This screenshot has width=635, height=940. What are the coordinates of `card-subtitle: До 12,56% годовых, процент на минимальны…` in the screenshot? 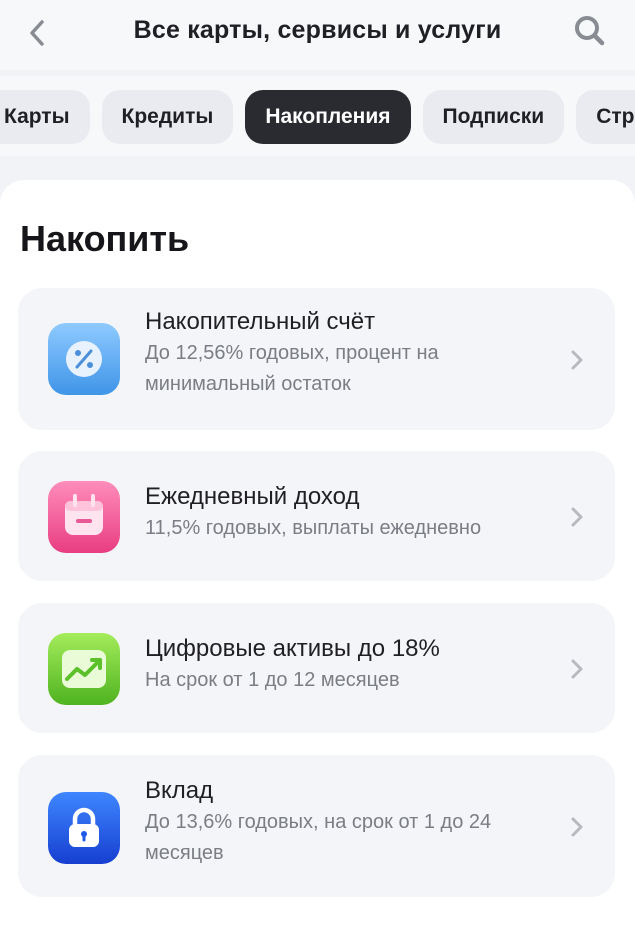 It's located at (292, 368).